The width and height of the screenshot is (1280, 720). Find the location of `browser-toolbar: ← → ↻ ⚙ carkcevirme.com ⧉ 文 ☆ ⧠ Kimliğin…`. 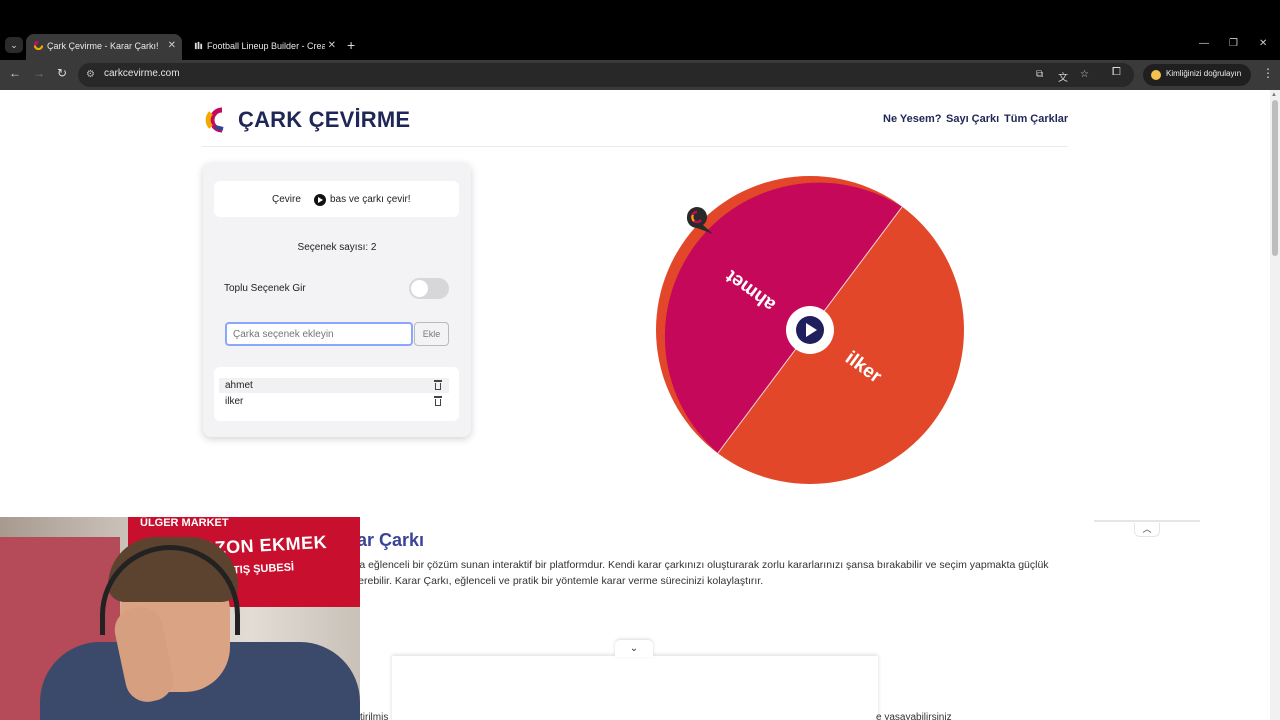

browser-toolbar: ← → ↻ ⚙ carkcevirme.com ⧉ 文 ☆ ⧠ Kimliğin… is located at coordinates (640, 75).